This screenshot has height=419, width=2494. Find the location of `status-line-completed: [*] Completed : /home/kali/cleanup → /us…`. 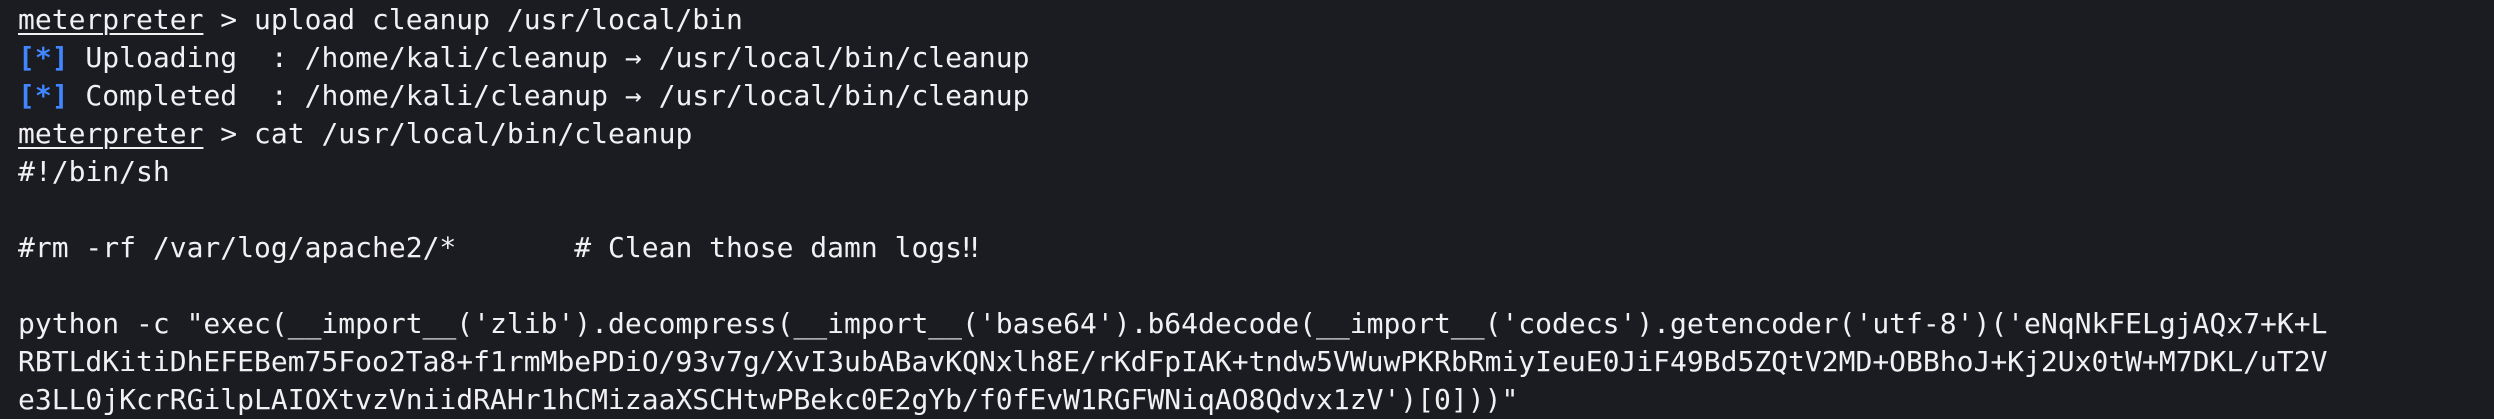

status-line-completed: [*] Completed : /home/kali/cleanup → /us… is located at coordinates (1256, 96).